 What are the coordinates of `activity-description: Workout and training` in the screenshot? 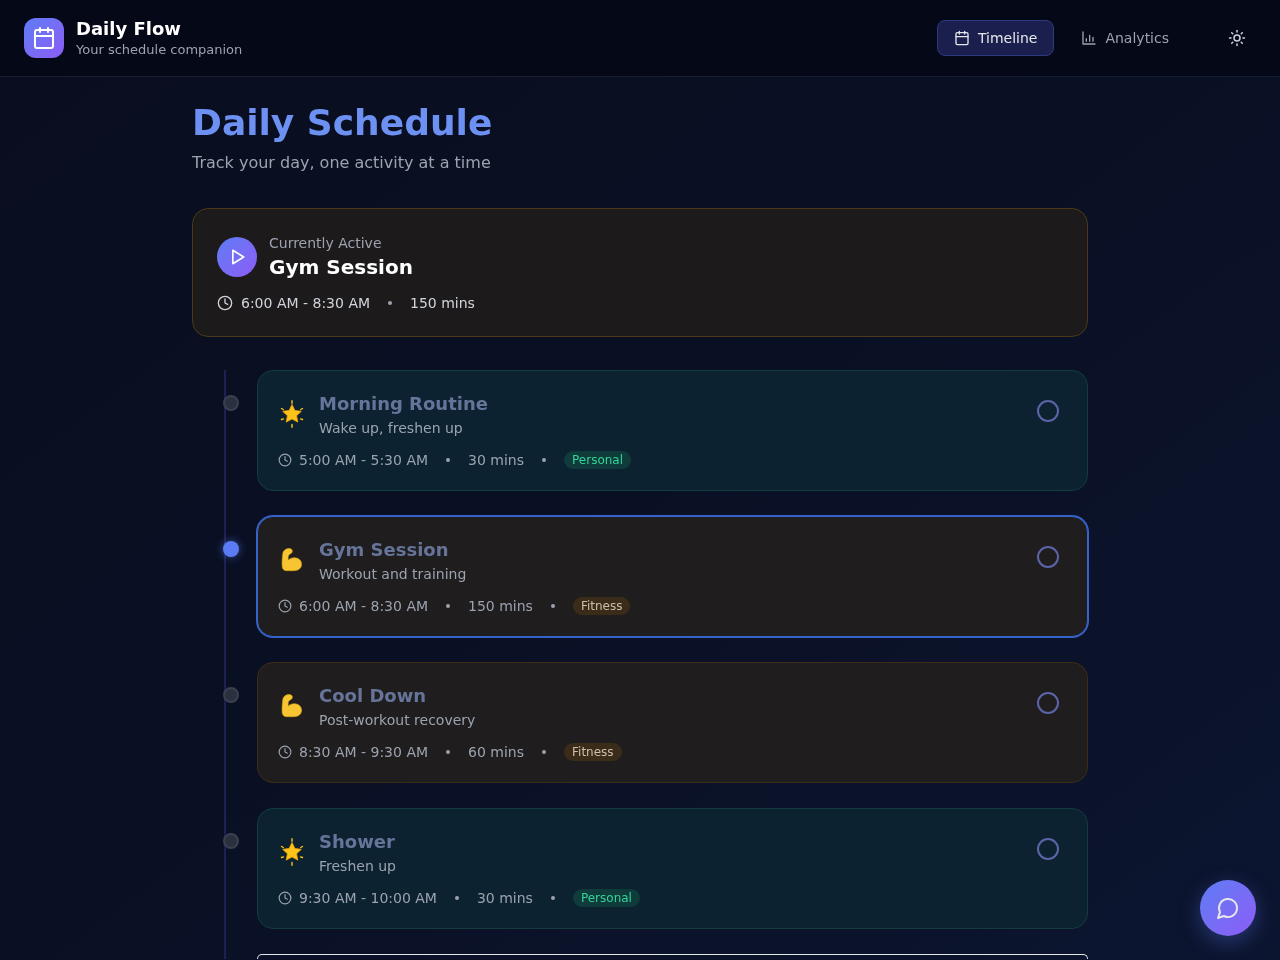 It's located at (393, 574).